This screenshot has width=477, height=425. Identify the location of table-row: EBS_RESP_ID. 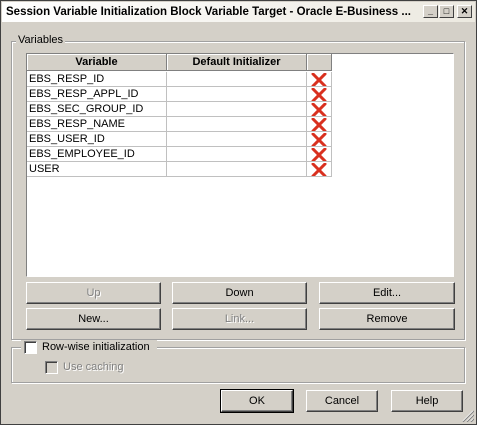
(180, 79).